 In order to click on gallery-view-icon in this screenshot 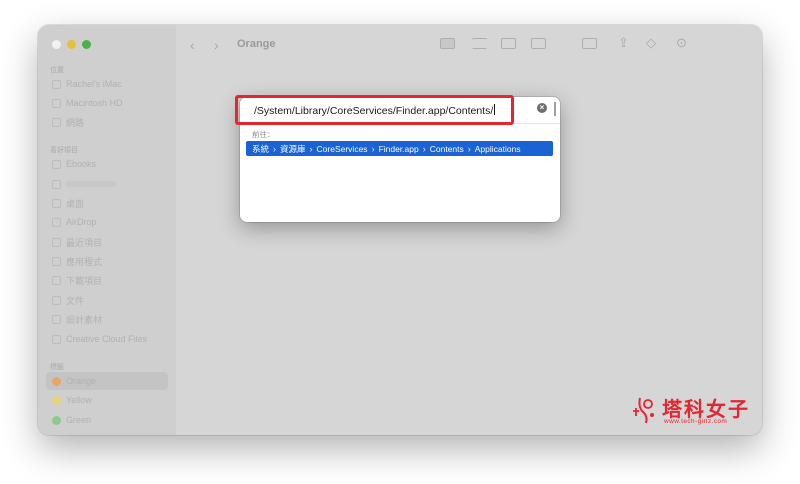, I will do `click(538, 43)`.